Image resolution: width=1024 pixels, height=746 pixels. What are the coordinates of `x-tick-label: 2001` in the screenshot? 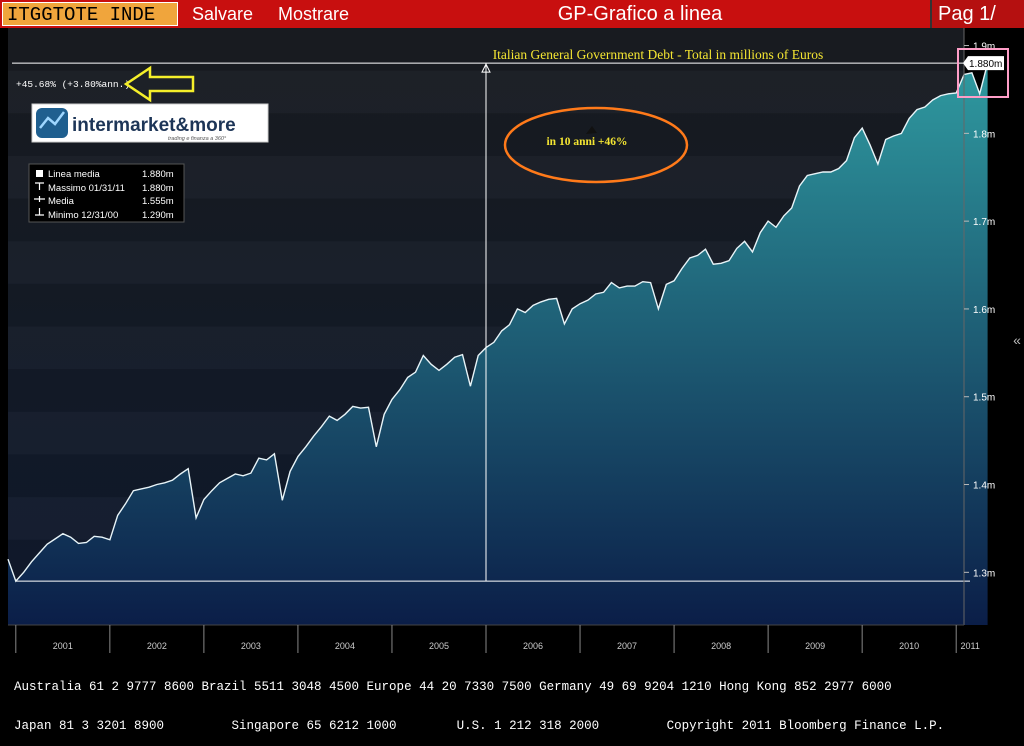 It's located at (63, 646).